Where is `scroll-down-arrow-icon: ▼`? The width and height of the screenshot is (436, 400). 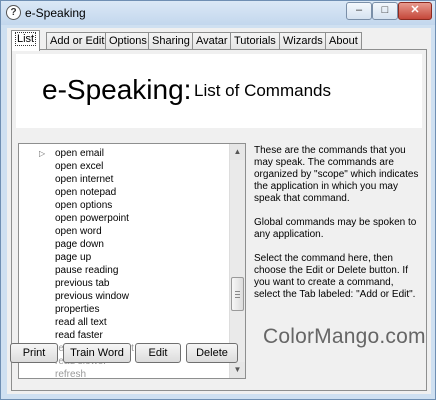 scroll-down-arrow-icon: ▼ is located at coordinates (237, 370).